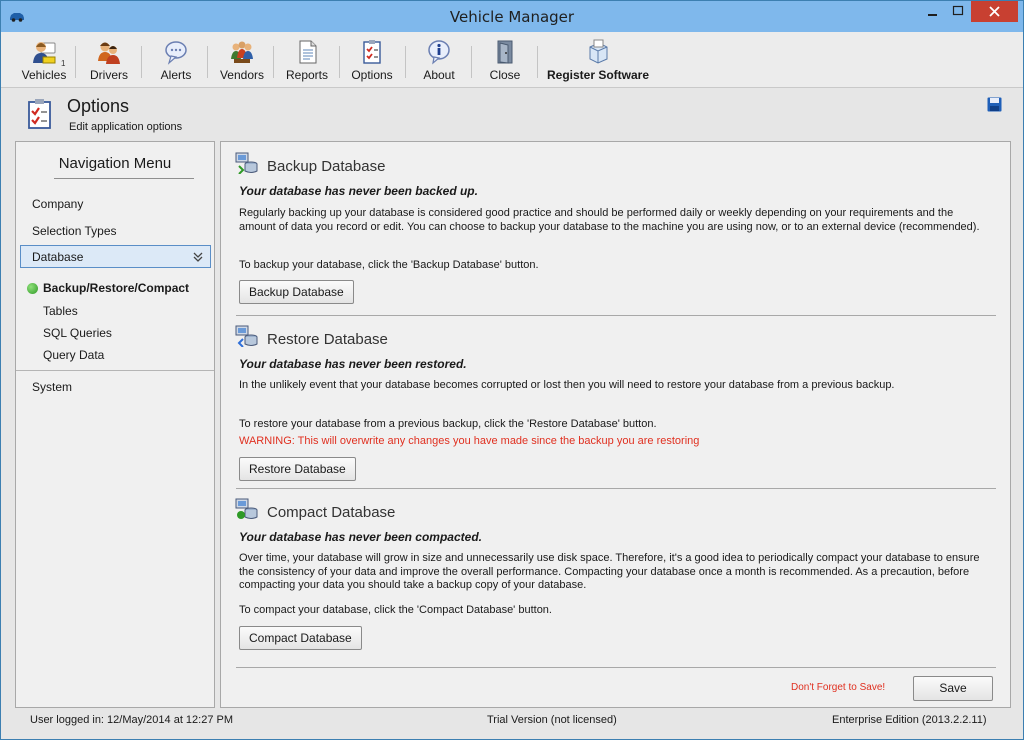  I want to click on navigation-title-underline, so click(124, 178).